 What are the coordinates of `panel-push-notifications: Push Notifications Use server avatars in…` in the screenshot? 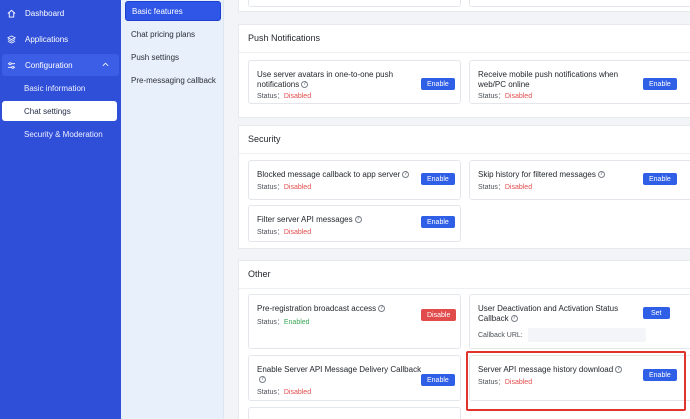 It's located at (464, 71).